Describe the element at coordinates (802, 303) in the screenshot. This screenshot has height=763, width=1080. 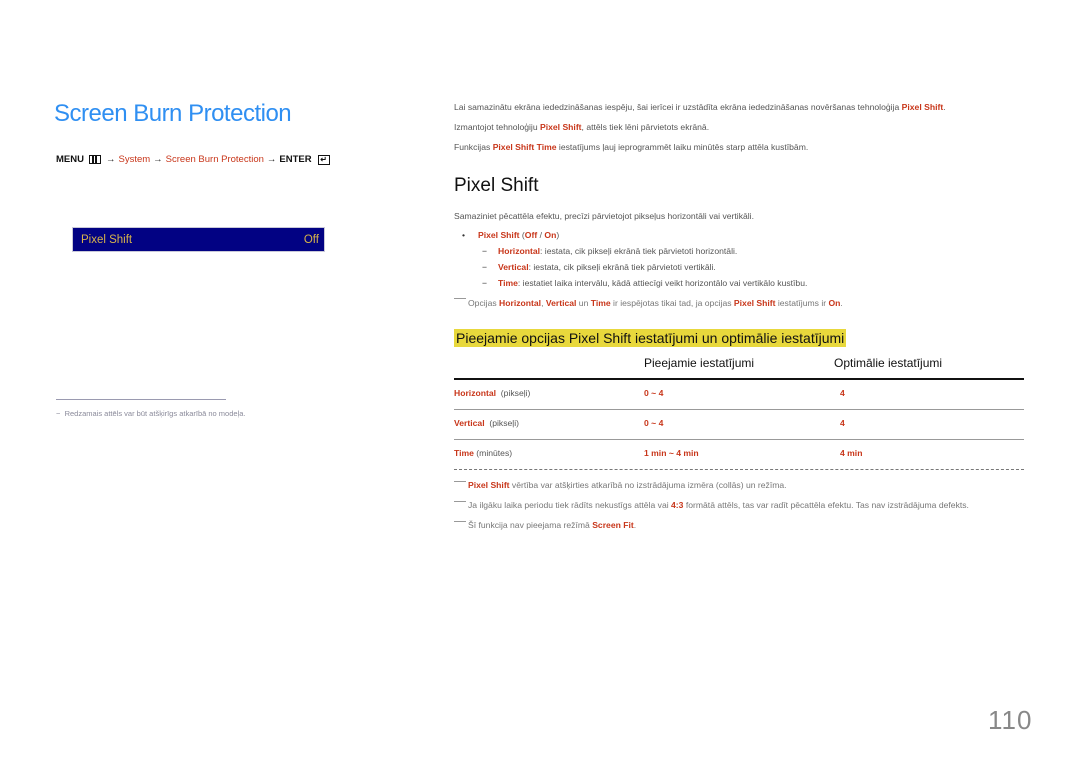
I see `text: iestatījums ir` at that location.